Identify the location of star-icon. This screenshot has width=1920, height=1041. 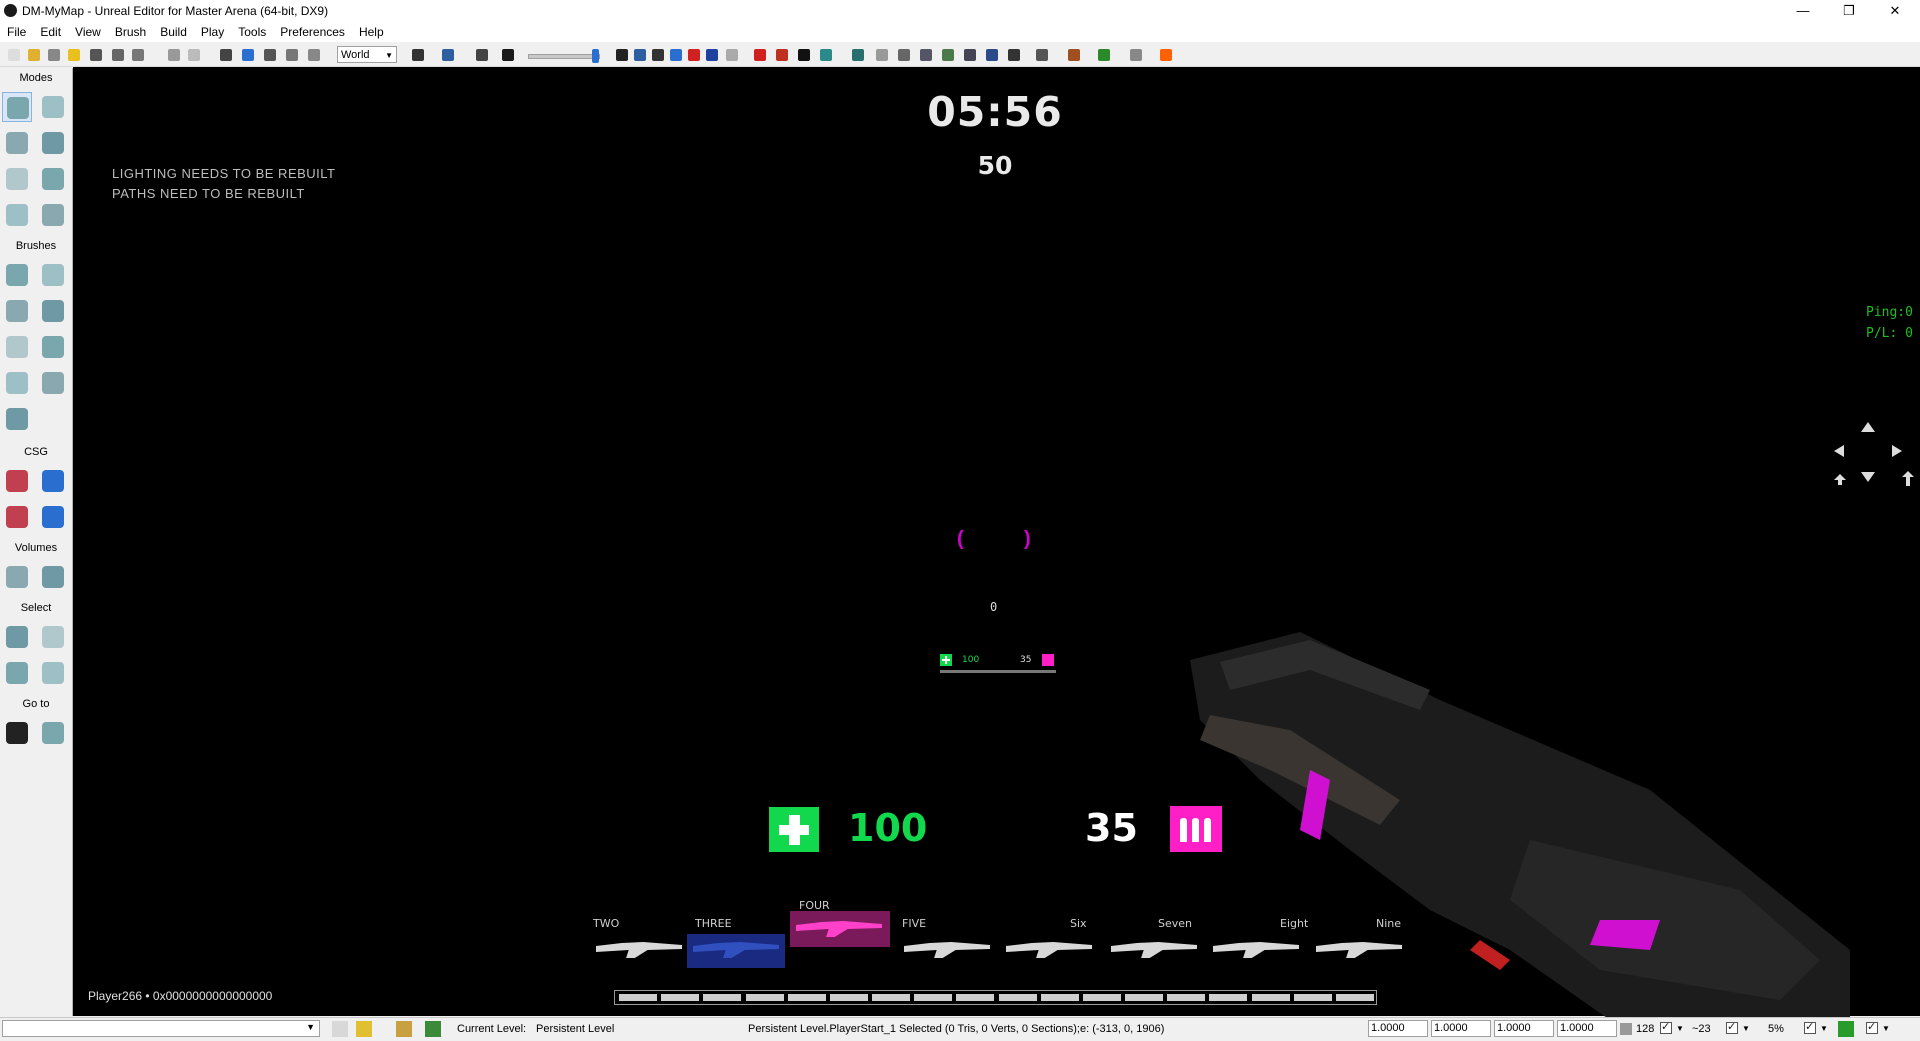
(732, 55).